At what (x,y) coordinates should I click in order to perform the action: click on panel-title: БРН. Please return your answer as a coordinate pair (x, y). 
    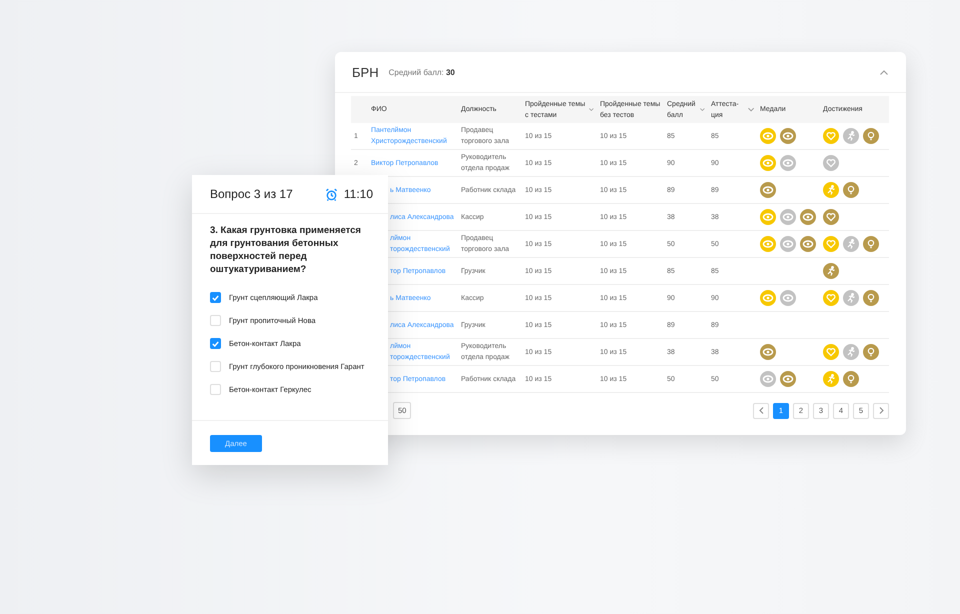
    Looking at the image, I should click on (365, 72).